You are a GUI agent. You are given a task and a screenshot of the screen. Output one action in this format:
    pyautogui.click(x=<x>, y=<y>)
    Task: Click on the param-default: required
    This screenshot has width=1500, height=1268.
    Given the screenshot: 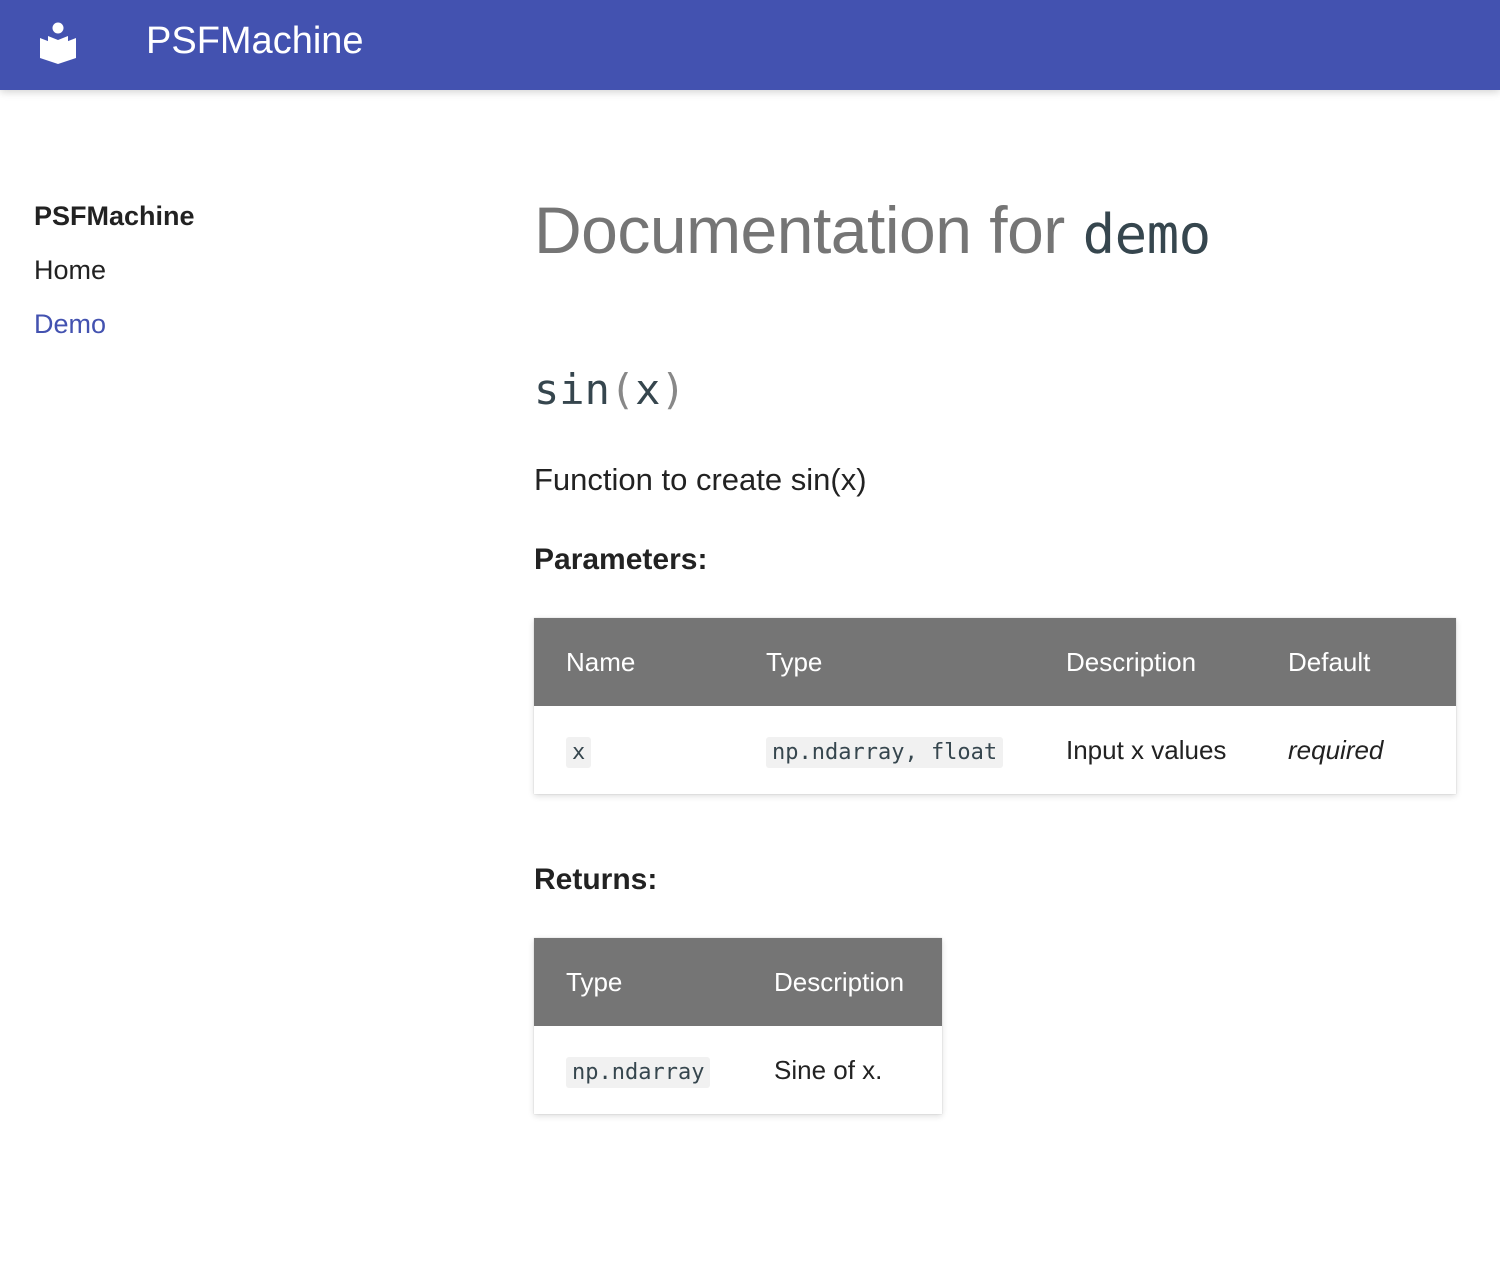 What is the action you would take?
    pyautogui.click(x=1336, y=749)
    